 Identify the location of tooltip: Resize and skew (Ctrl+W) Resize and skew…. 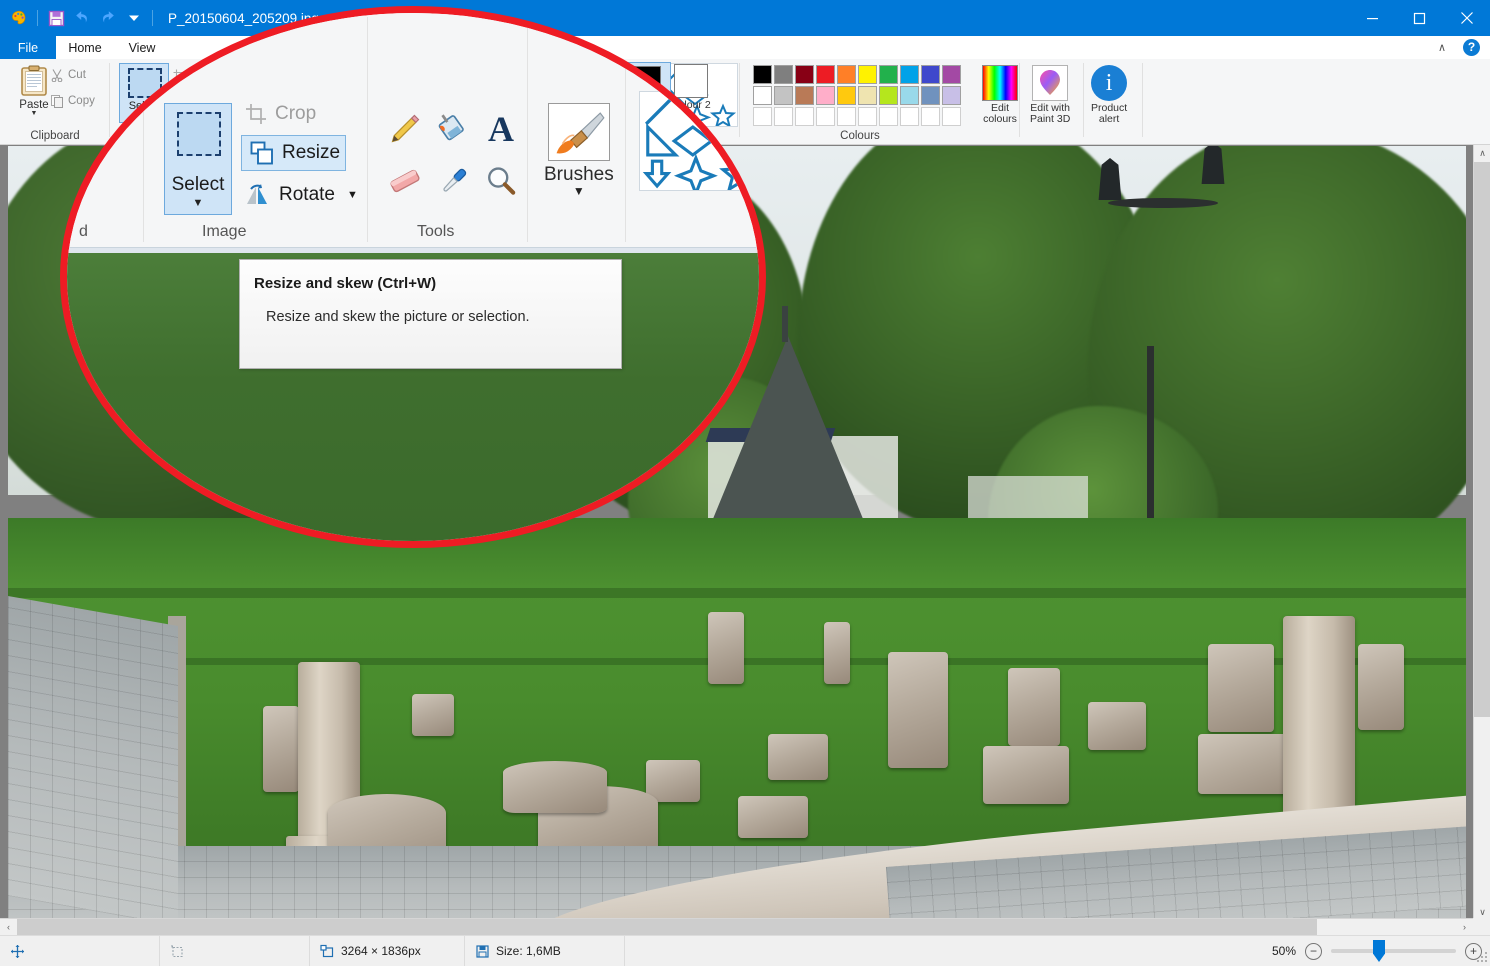
(430, 314).